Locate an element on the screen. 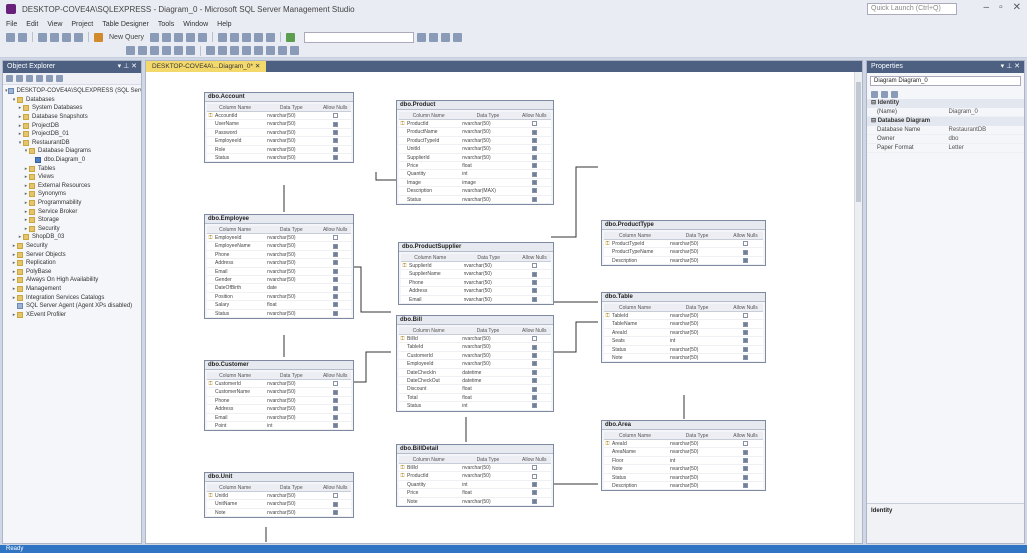 The image size is (1027, 553). table-row: UserName nvarchar(50) is located at coordinates (279, 124).